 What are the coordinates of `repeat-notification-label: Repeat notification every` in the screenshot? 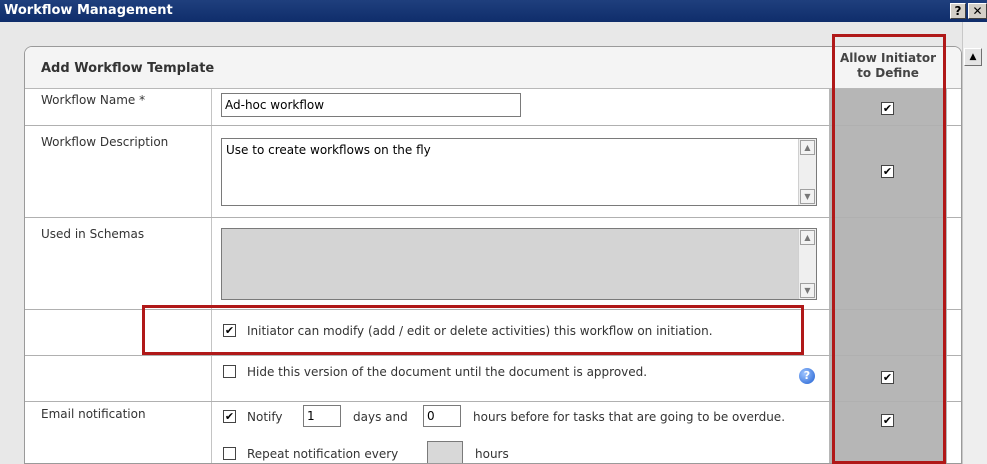 It's located at (323, 454).